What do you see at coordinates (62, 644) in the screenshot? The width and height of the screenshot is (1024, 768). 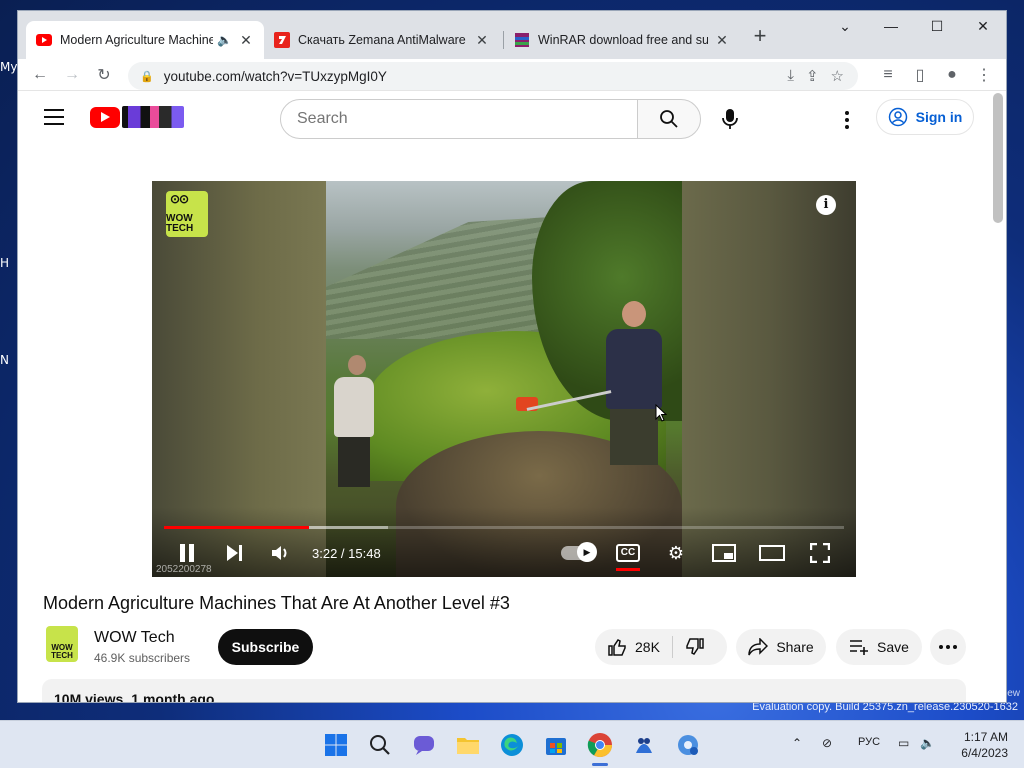 I see `channel-avatar: WOW TECH` at bounding box center [62, 644].